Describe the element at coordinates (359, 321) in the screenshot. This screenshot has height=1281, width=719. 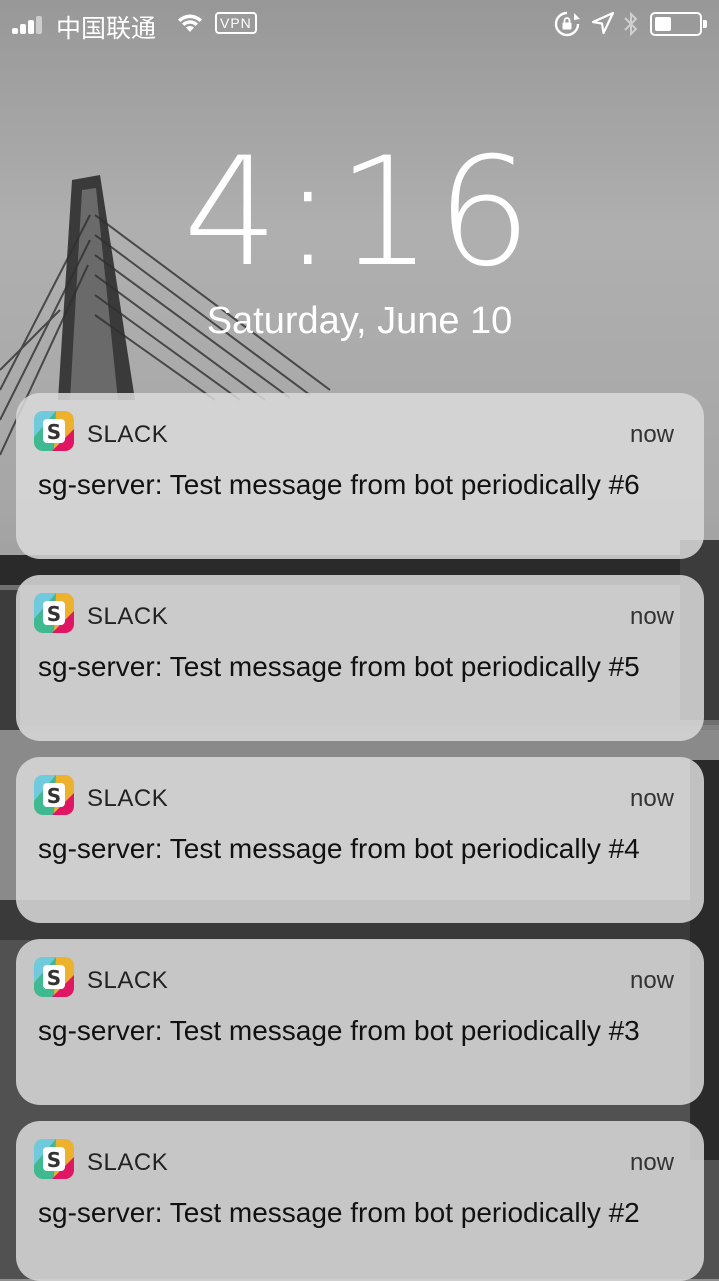
I see `lock-screen-date: Saturday, June 10` at that location.